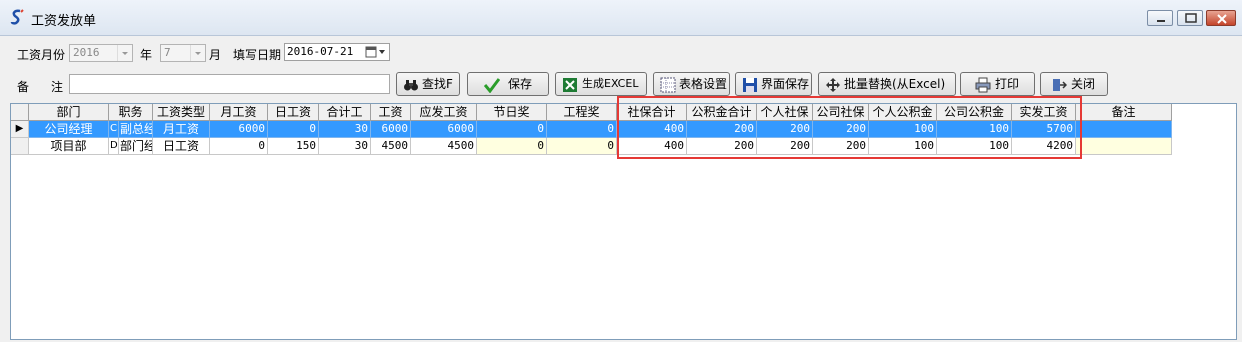  What do you see at coordinates (582, 112) in the screenshot?
I see `column-header: 工程奖` at bounding box center [582, 112].